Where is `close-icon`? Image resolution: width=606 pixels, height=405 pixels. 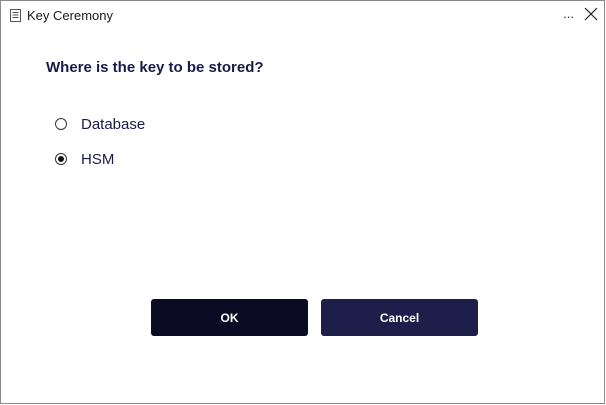 close-icon is located at coordinates (591, 14).